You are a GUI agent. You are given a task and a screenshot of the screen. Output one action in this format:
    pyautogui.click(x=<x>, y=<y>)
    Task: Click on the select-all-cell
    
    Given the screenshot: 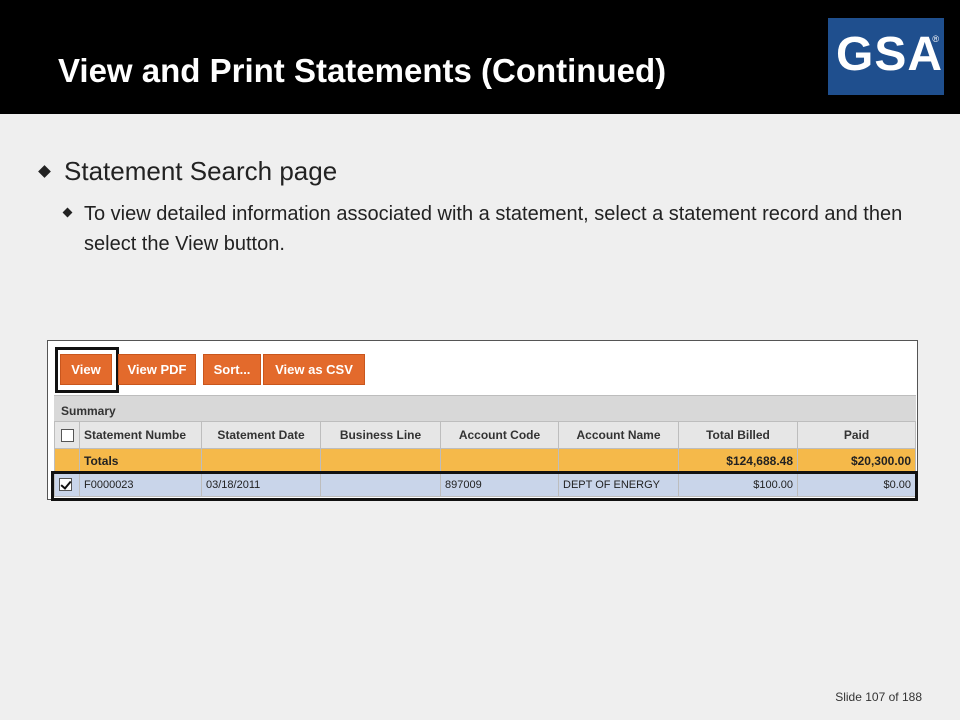 What is the action you would take?
    pyautogui.click(x=67, y=435)
    